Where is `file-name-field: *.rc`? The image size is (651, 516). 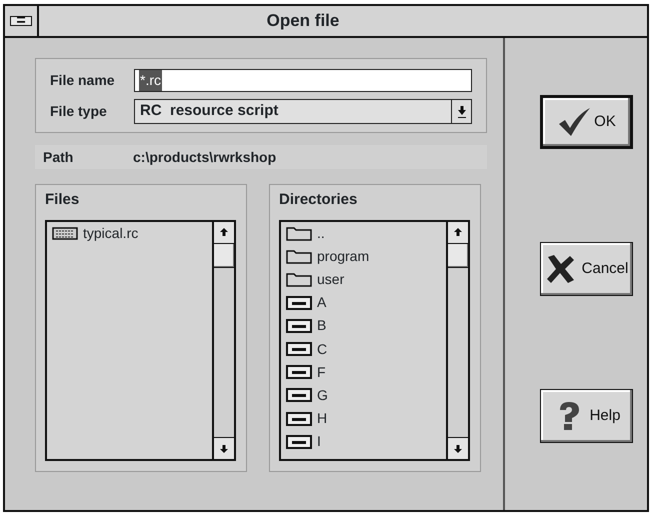 file-name-field: *.rc is located at coordinates (303, 80).